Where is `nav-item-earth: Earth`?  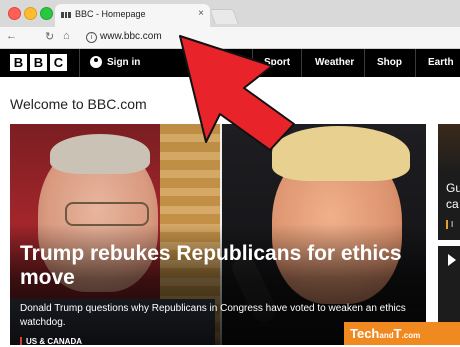 nav-item-earth: Earth is located at coordinates (441, 62).